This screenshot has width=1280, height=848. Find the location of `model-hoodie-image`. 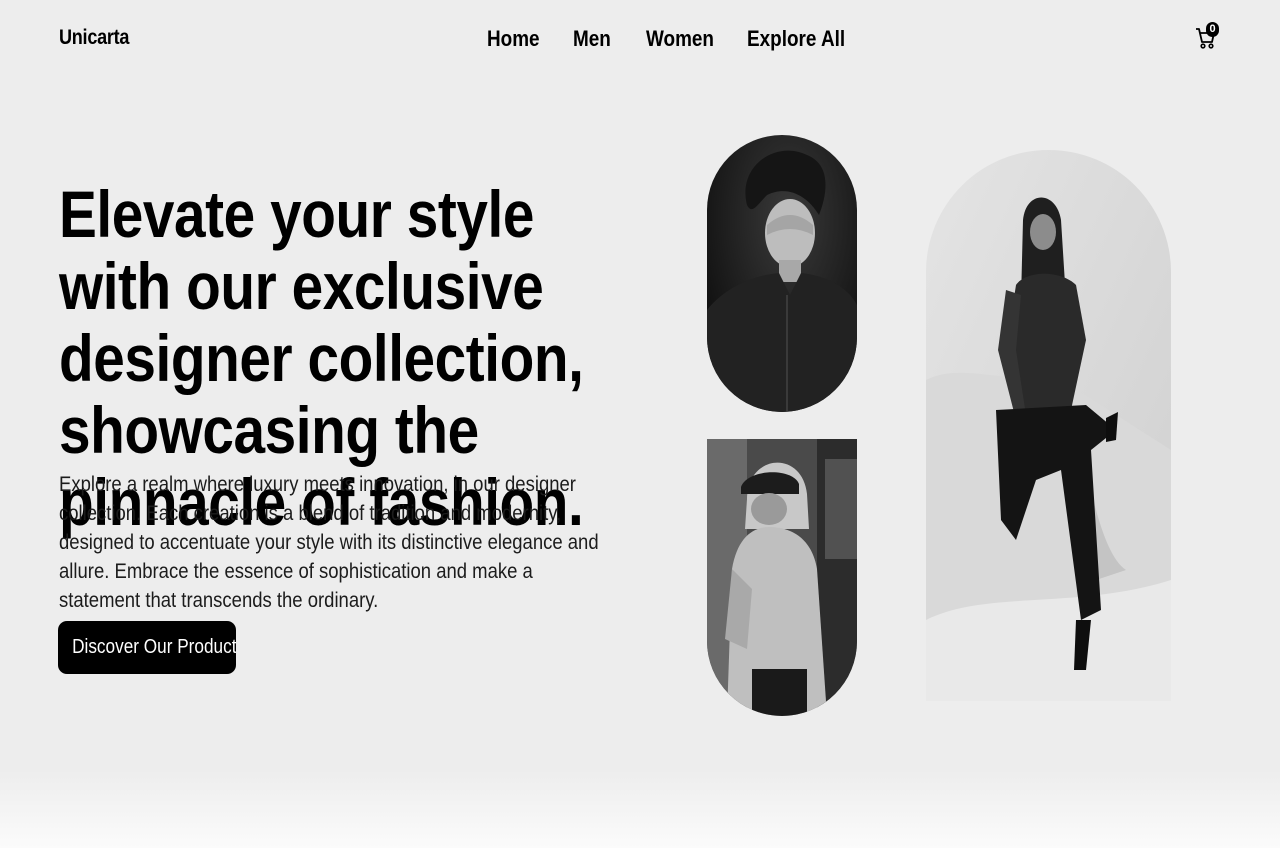

model-hoodie-image is located at coordinates (782, 577).